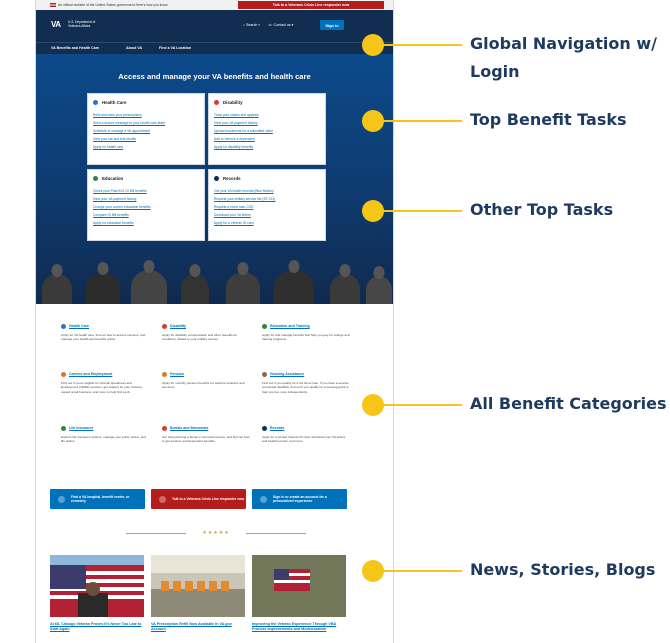  Describe the element at coordinates (244, 215) in the screenshot. I see `task-link: Download your VA letters` at that location.